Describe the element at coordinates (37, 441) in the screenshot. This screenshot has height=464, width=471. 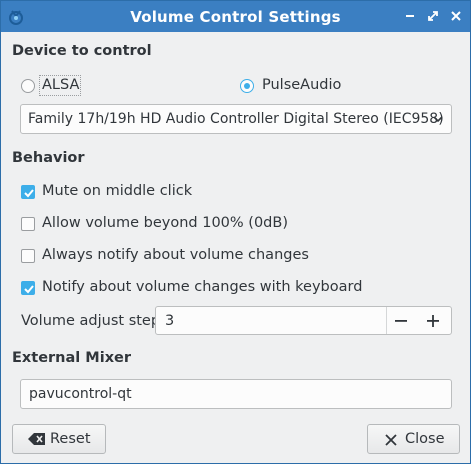
I see `clear-icon` at that location.